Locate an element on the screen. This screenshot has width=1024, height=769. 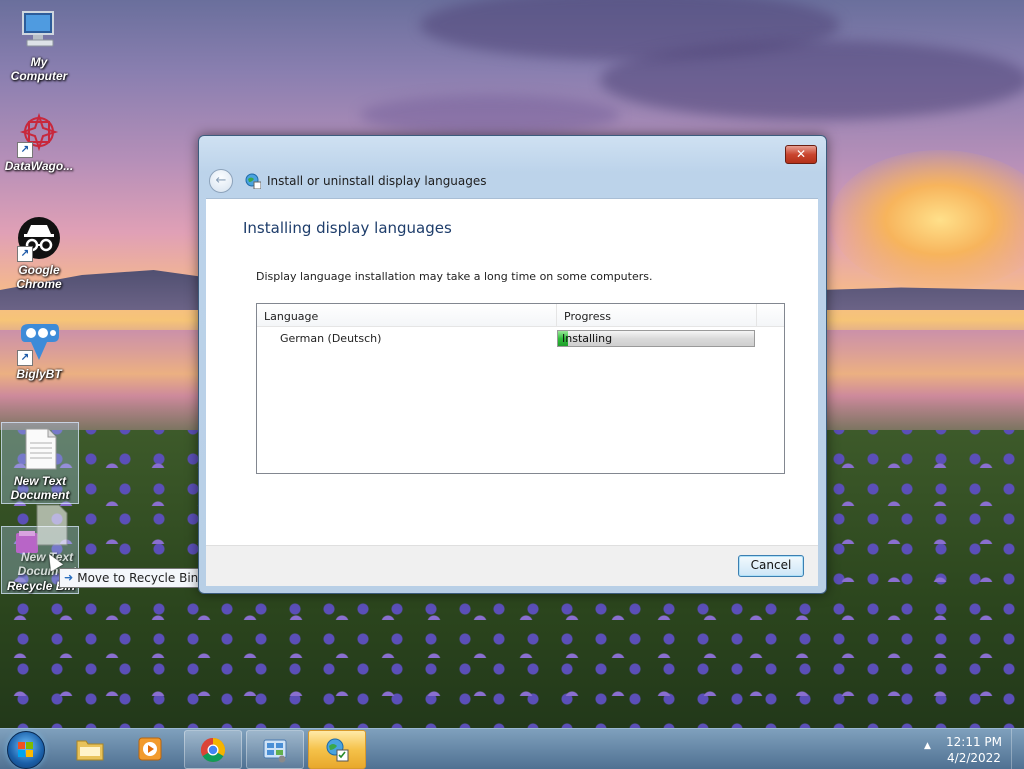
chrome-icon is located at coordinates (213, 750).